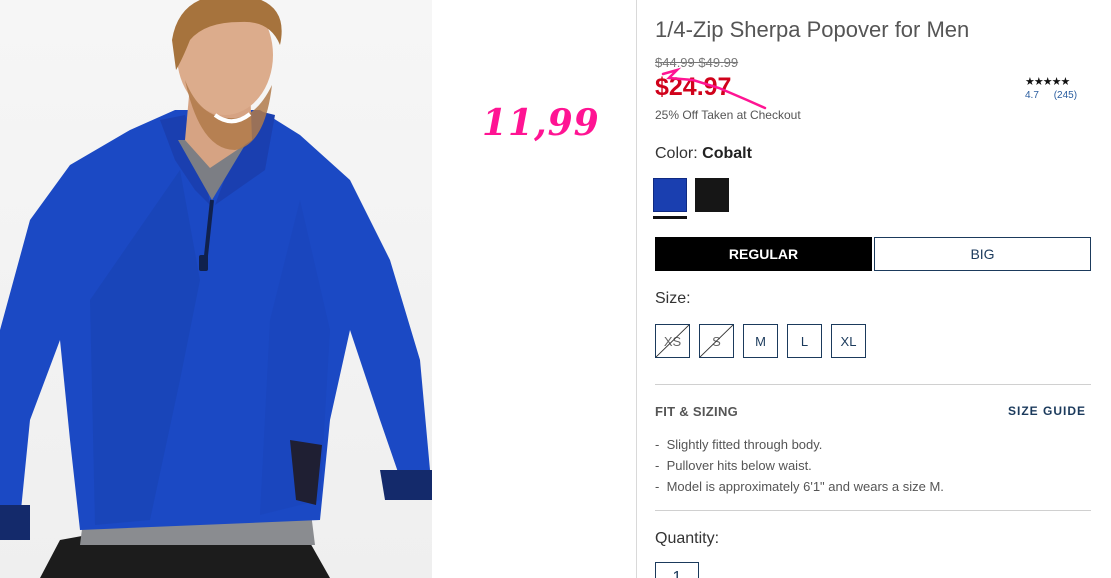 The width and height of the screenshot is (1111, 578). What do you see at coordinates (687, 538) in the screenshot?
I see `quantity-label: Quantity:` at bounding box center [687, 538].